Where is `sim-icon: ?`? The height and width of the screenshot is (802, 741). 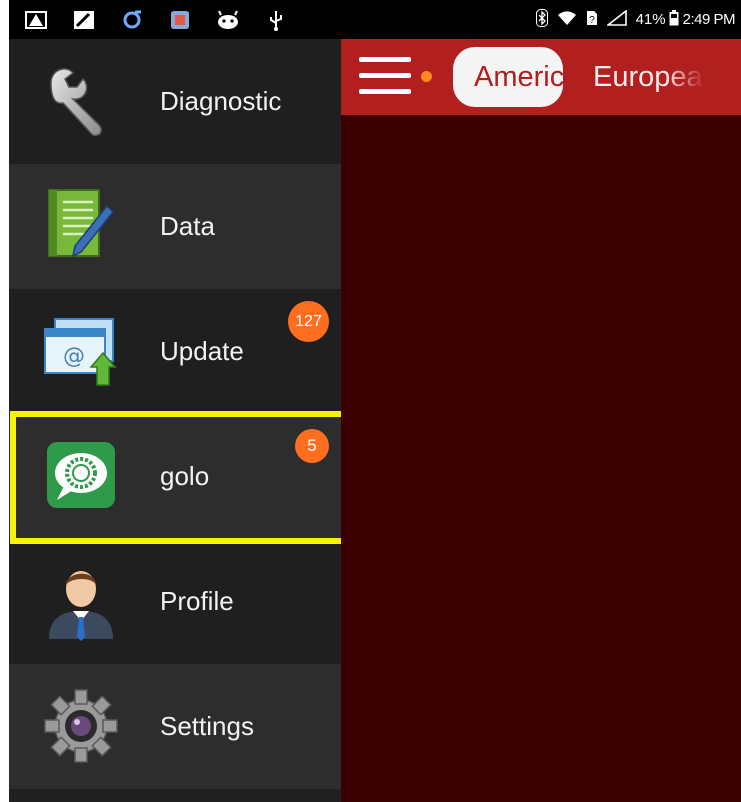 sim-icon: ? is located at coordinates (592, 20).